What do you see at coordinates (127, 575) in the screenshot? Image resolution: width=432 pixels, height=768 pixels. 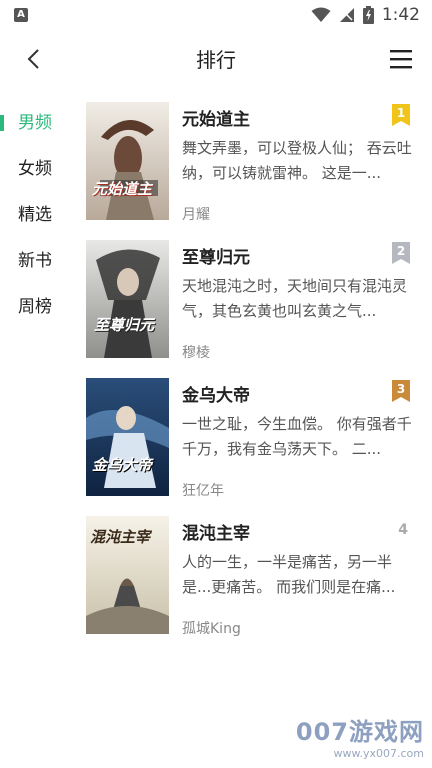 I see `book-cover: 混沌主宰` at bounding box center [127, 575].